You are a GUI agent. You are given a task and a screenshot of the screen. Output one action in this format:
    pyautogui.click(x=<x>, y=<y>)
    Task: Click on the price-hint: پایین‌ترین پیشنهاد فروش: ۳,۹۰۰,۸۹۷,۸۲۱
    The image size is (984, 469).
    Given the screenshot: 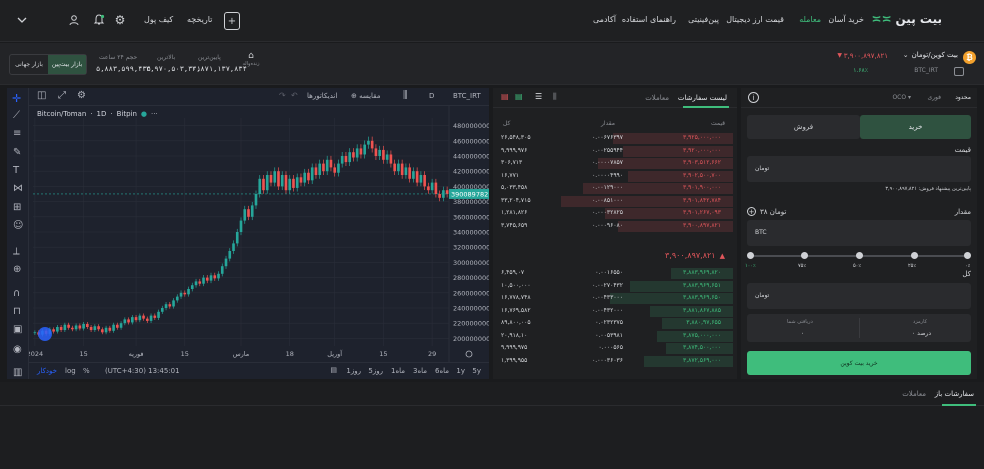 What is the action you would take?
    pyautogui.click(x=928, y=189)
    